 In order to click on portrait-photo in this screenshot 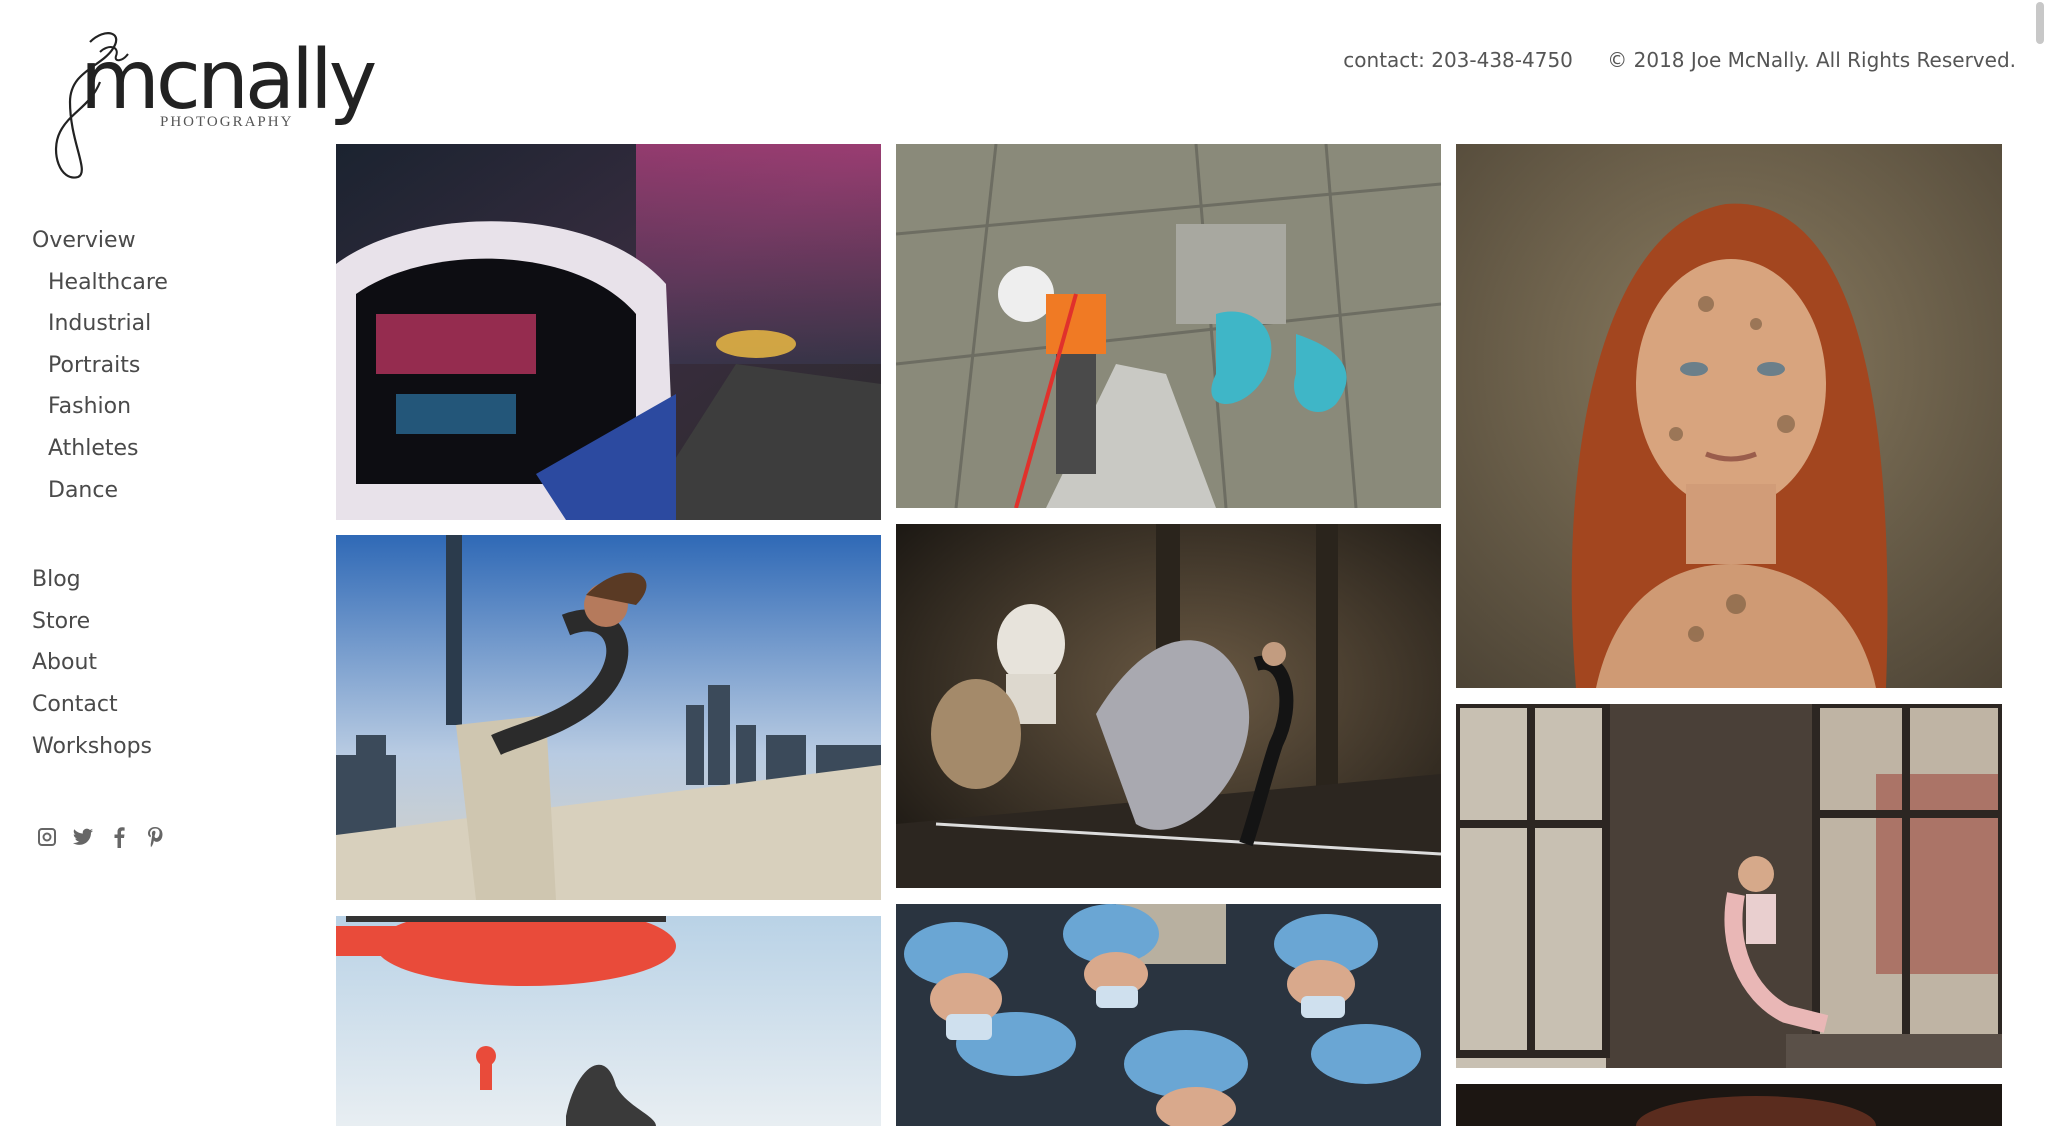, I will do `click(1729, 416)`.